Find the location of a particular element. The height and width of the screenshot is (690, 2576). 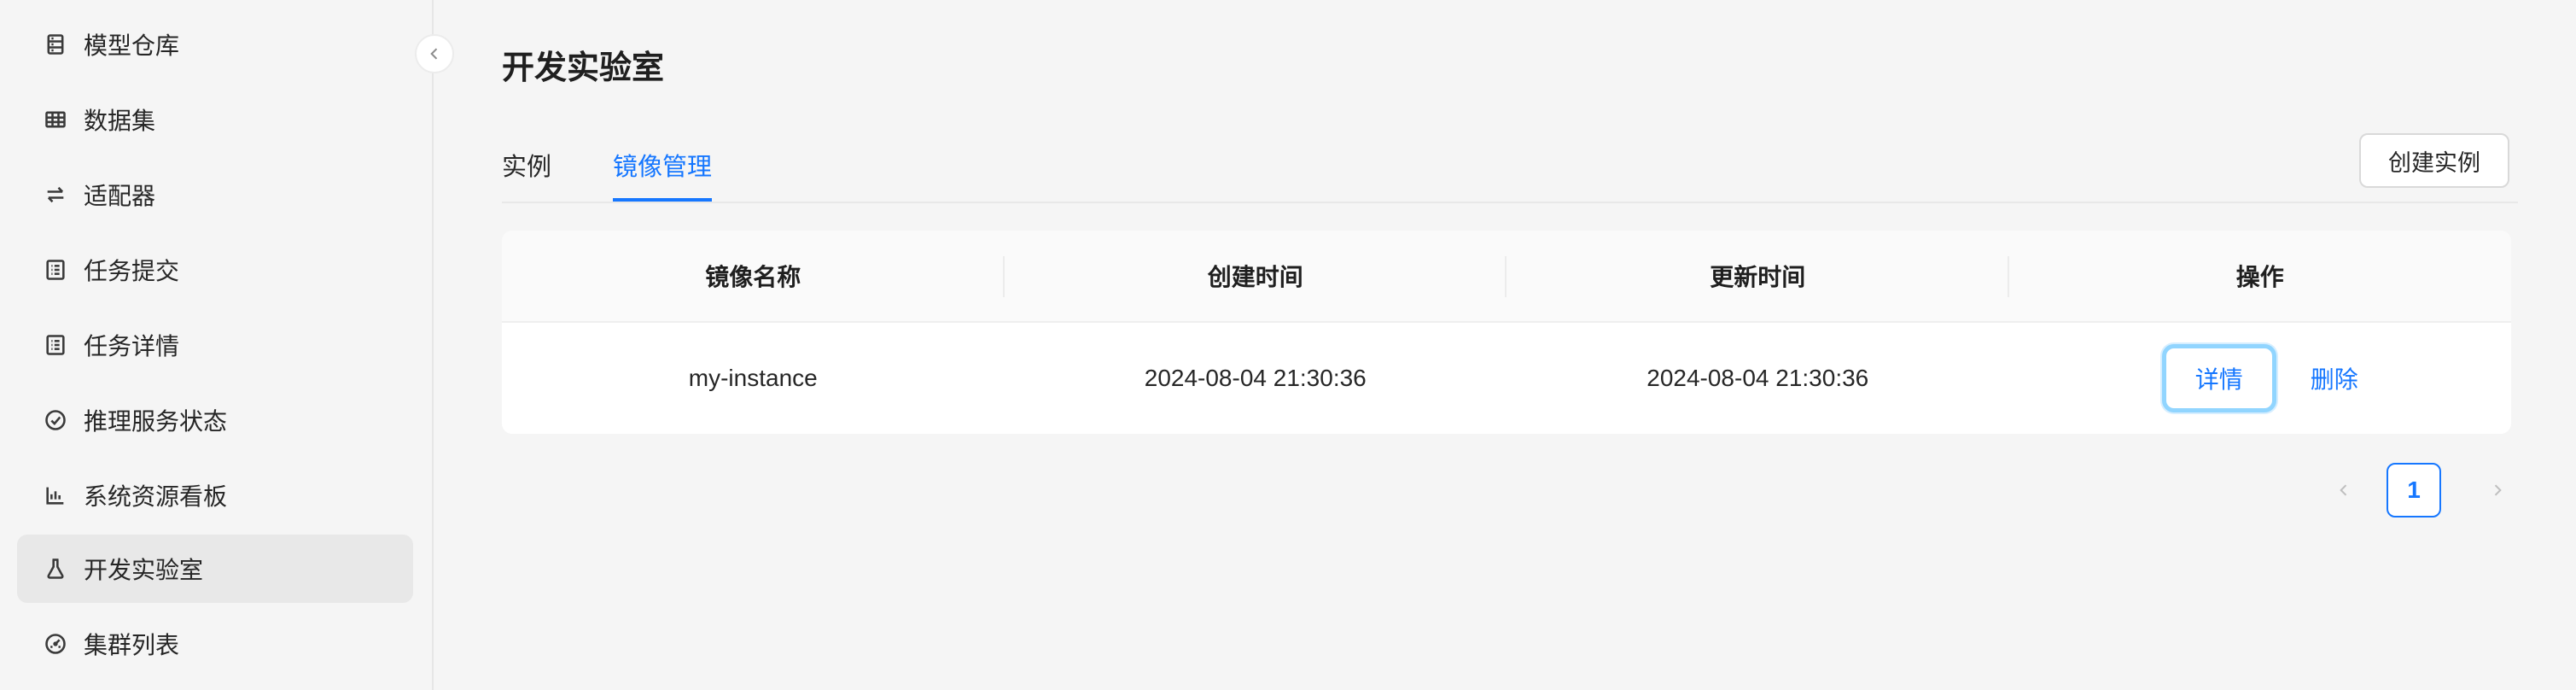

chevron-right-icon is located at coordinates (2498, 490).